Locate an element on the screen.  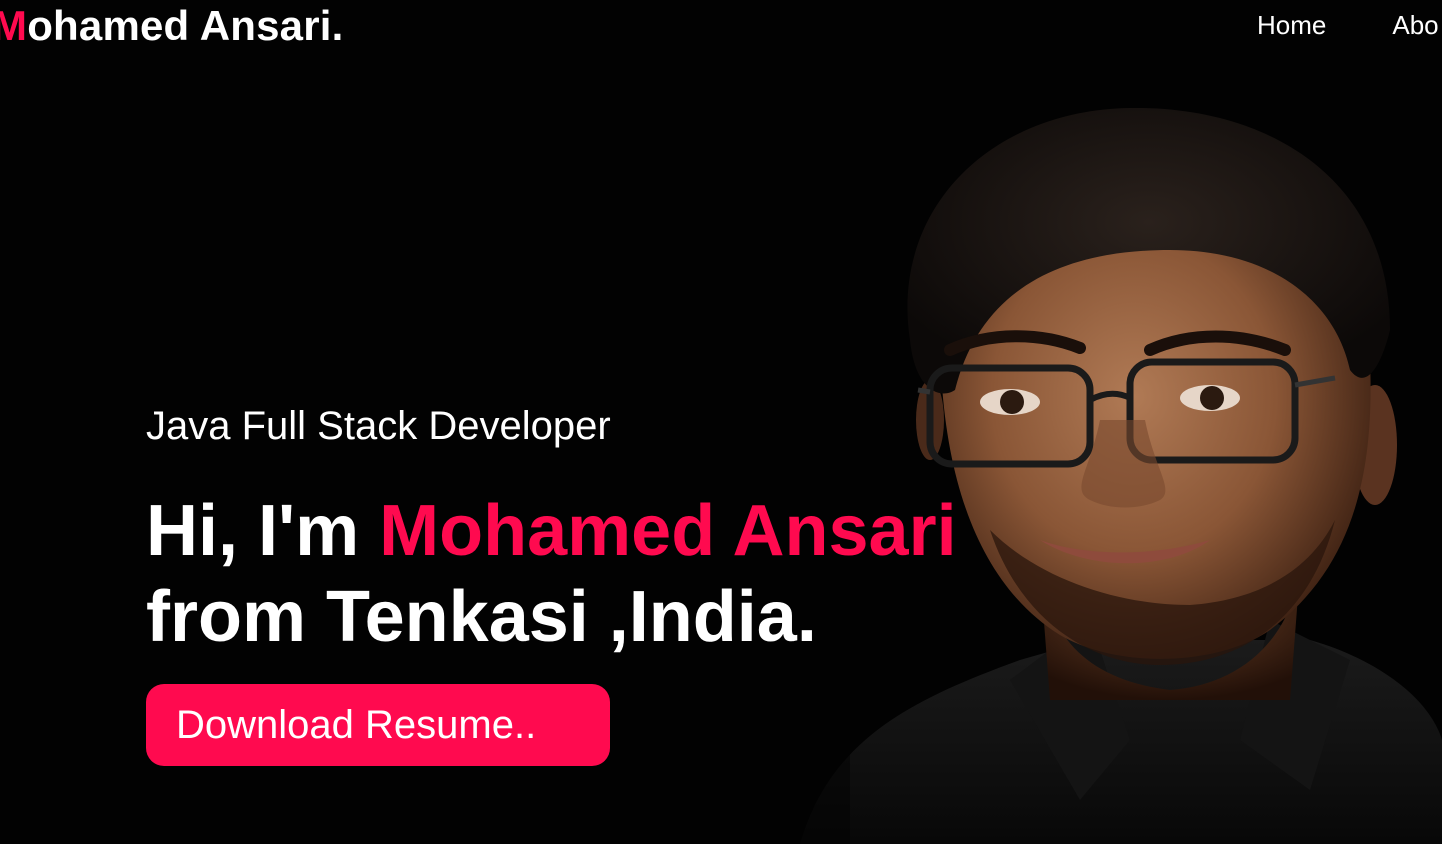
hero-name: Mohamed Ansari is located at coordinates (668, 531).